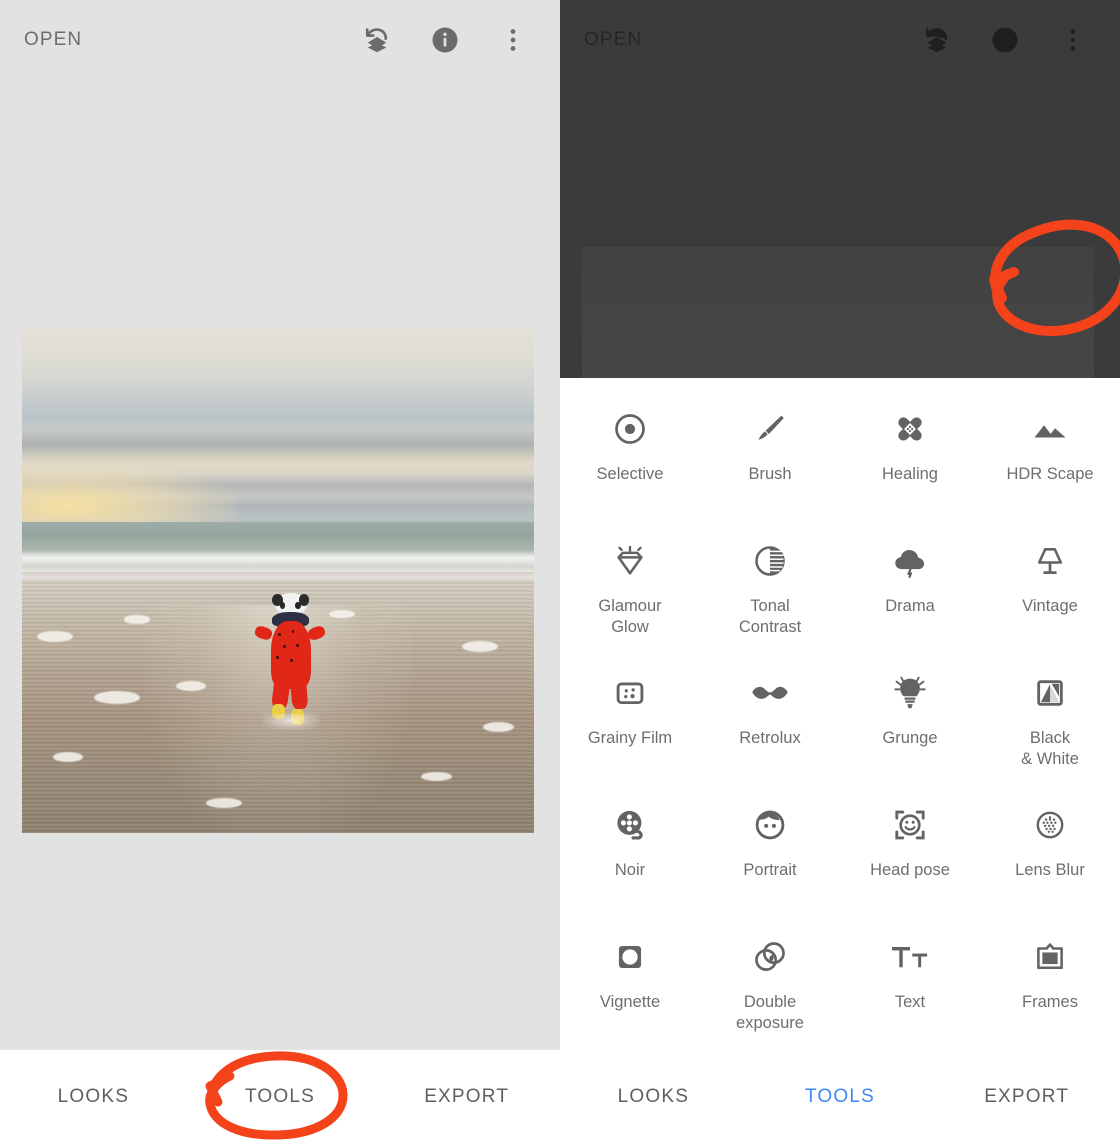  Describe the element at coordinates (1050, 429) in the screenshot. I see `hdr-scape-icon` at that location.